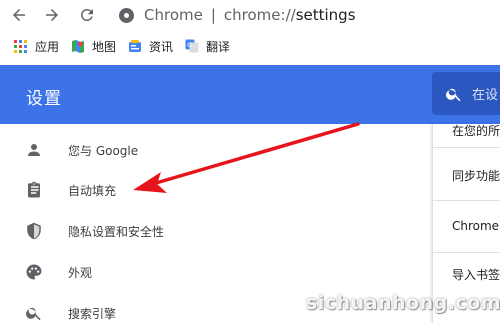  I want to click on address-bar: Chrome | chrome://settings, so click(306, 15).